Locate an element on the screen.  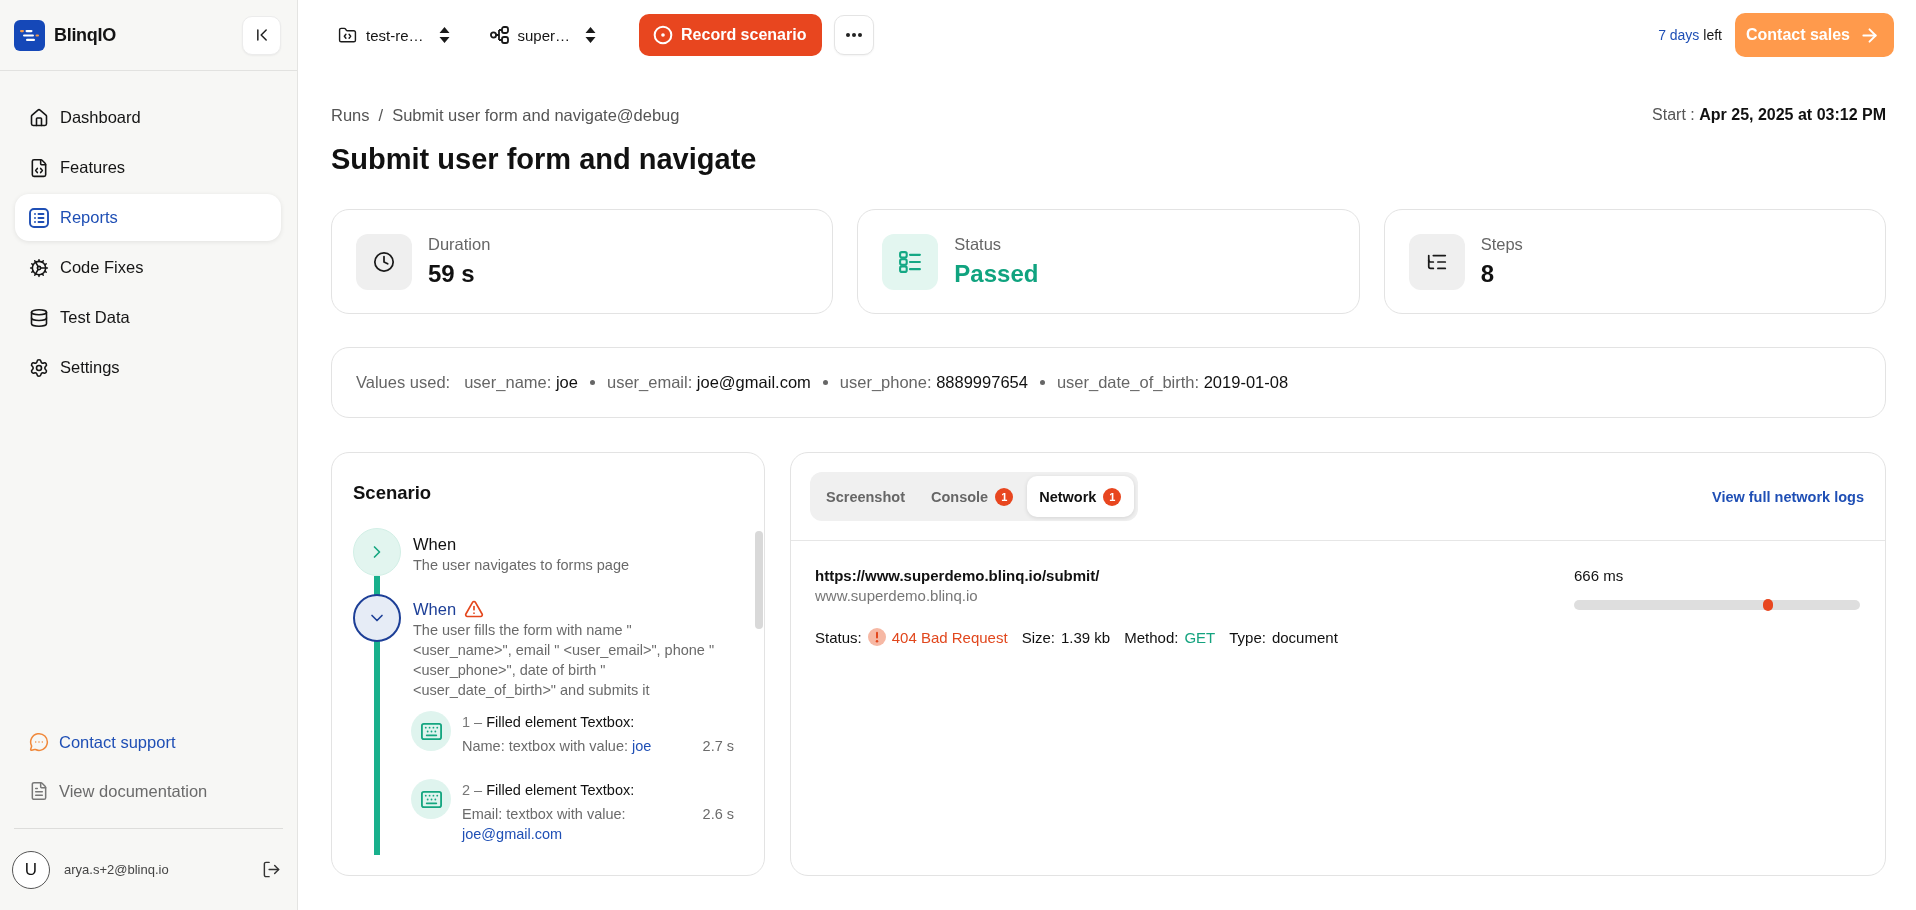
action-detail: Email: textbox with value: joe@gmail.com is located at coordinates (544, 824).